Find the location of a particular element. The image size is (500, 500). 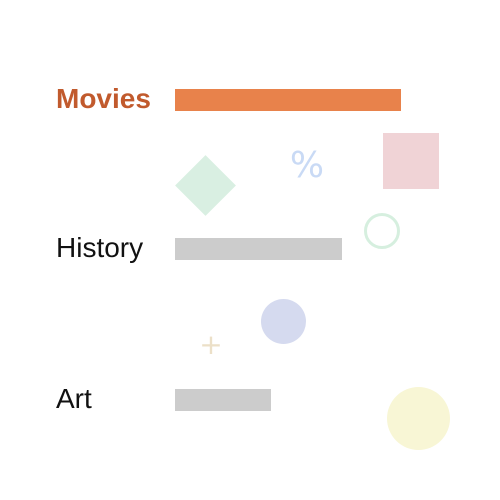

category-bar-art is located at coordinates (223, 400).